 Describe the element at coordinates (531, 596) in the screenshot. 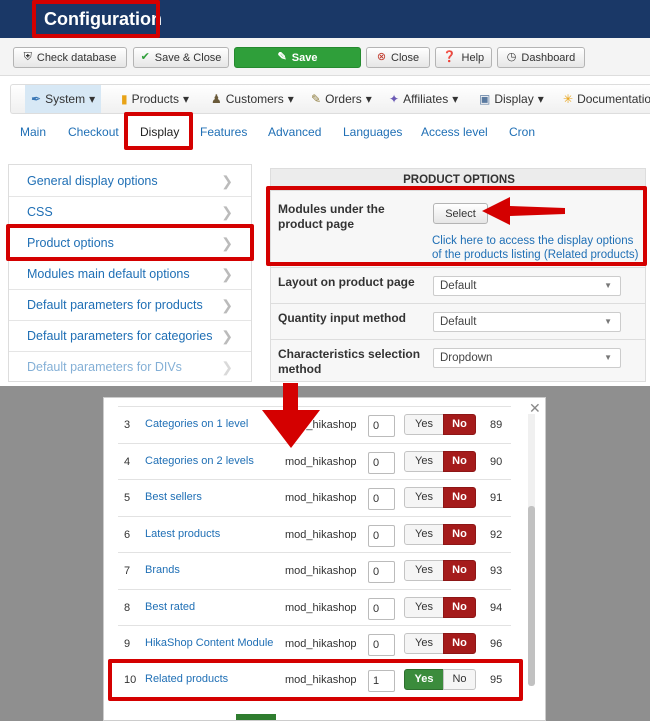

I see `scrollbar-thumb` at that location.